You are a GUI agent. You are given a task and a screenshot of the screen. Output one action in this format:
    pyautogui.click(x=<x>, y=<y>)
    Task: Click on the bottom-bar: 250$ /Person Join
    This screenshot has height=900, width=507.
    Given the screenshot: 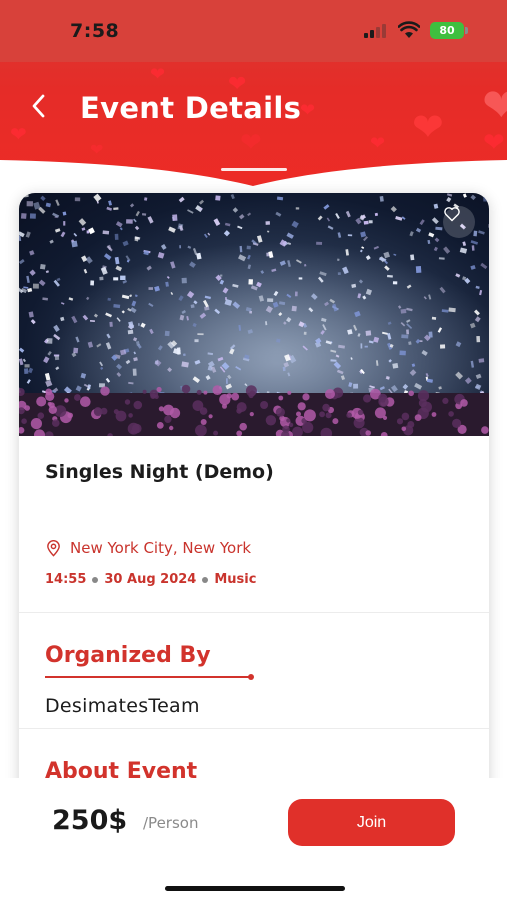 What is the action you would take?
    pyautogui.click(x=253, y=839)
    